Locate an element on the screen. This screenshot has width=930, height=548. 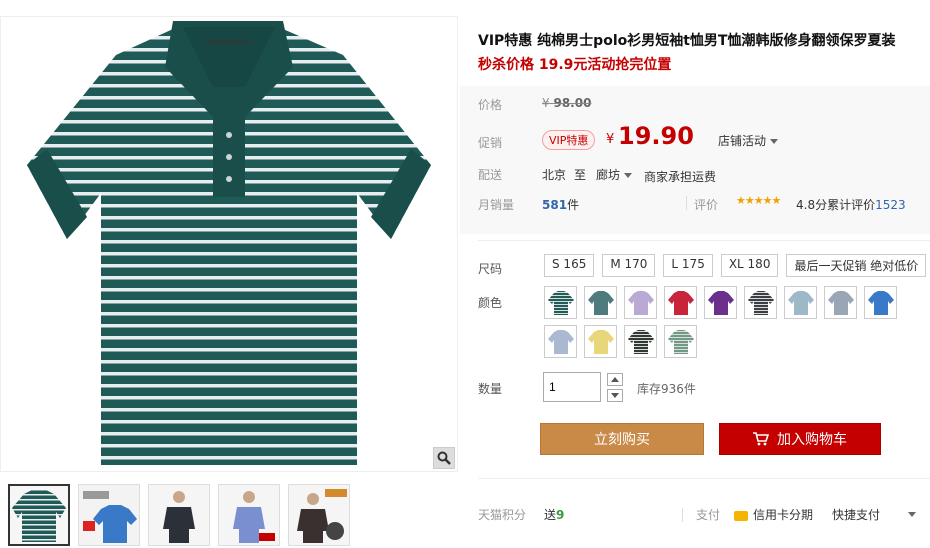
sales-unit: 件 is located at coordinates (573, 205).